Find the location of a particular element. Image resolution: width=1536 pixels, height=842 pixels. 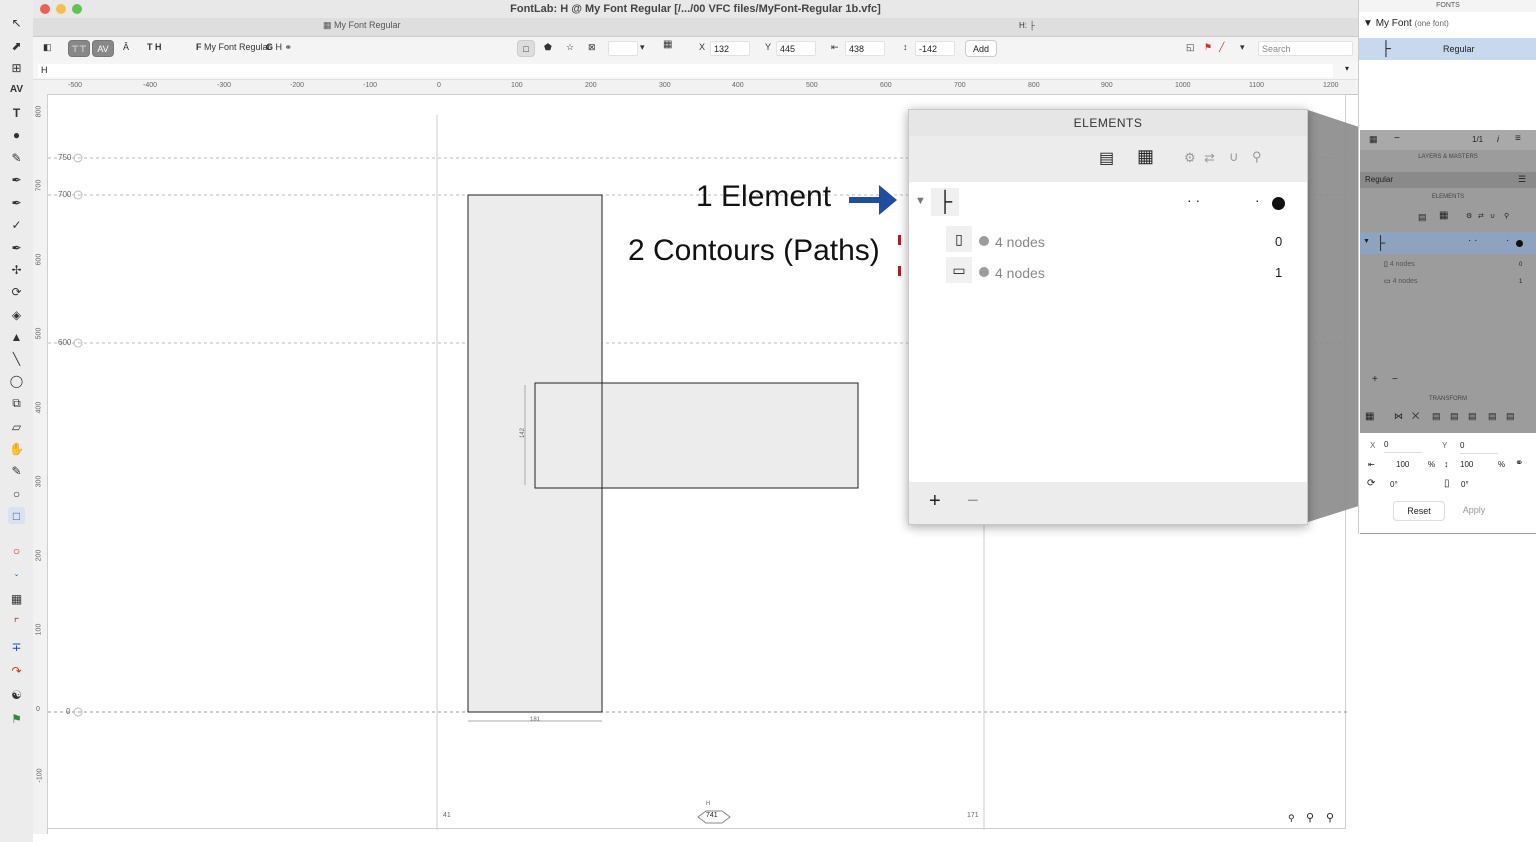

scale-icon: ⧉ is located at coordinates (16, 403).